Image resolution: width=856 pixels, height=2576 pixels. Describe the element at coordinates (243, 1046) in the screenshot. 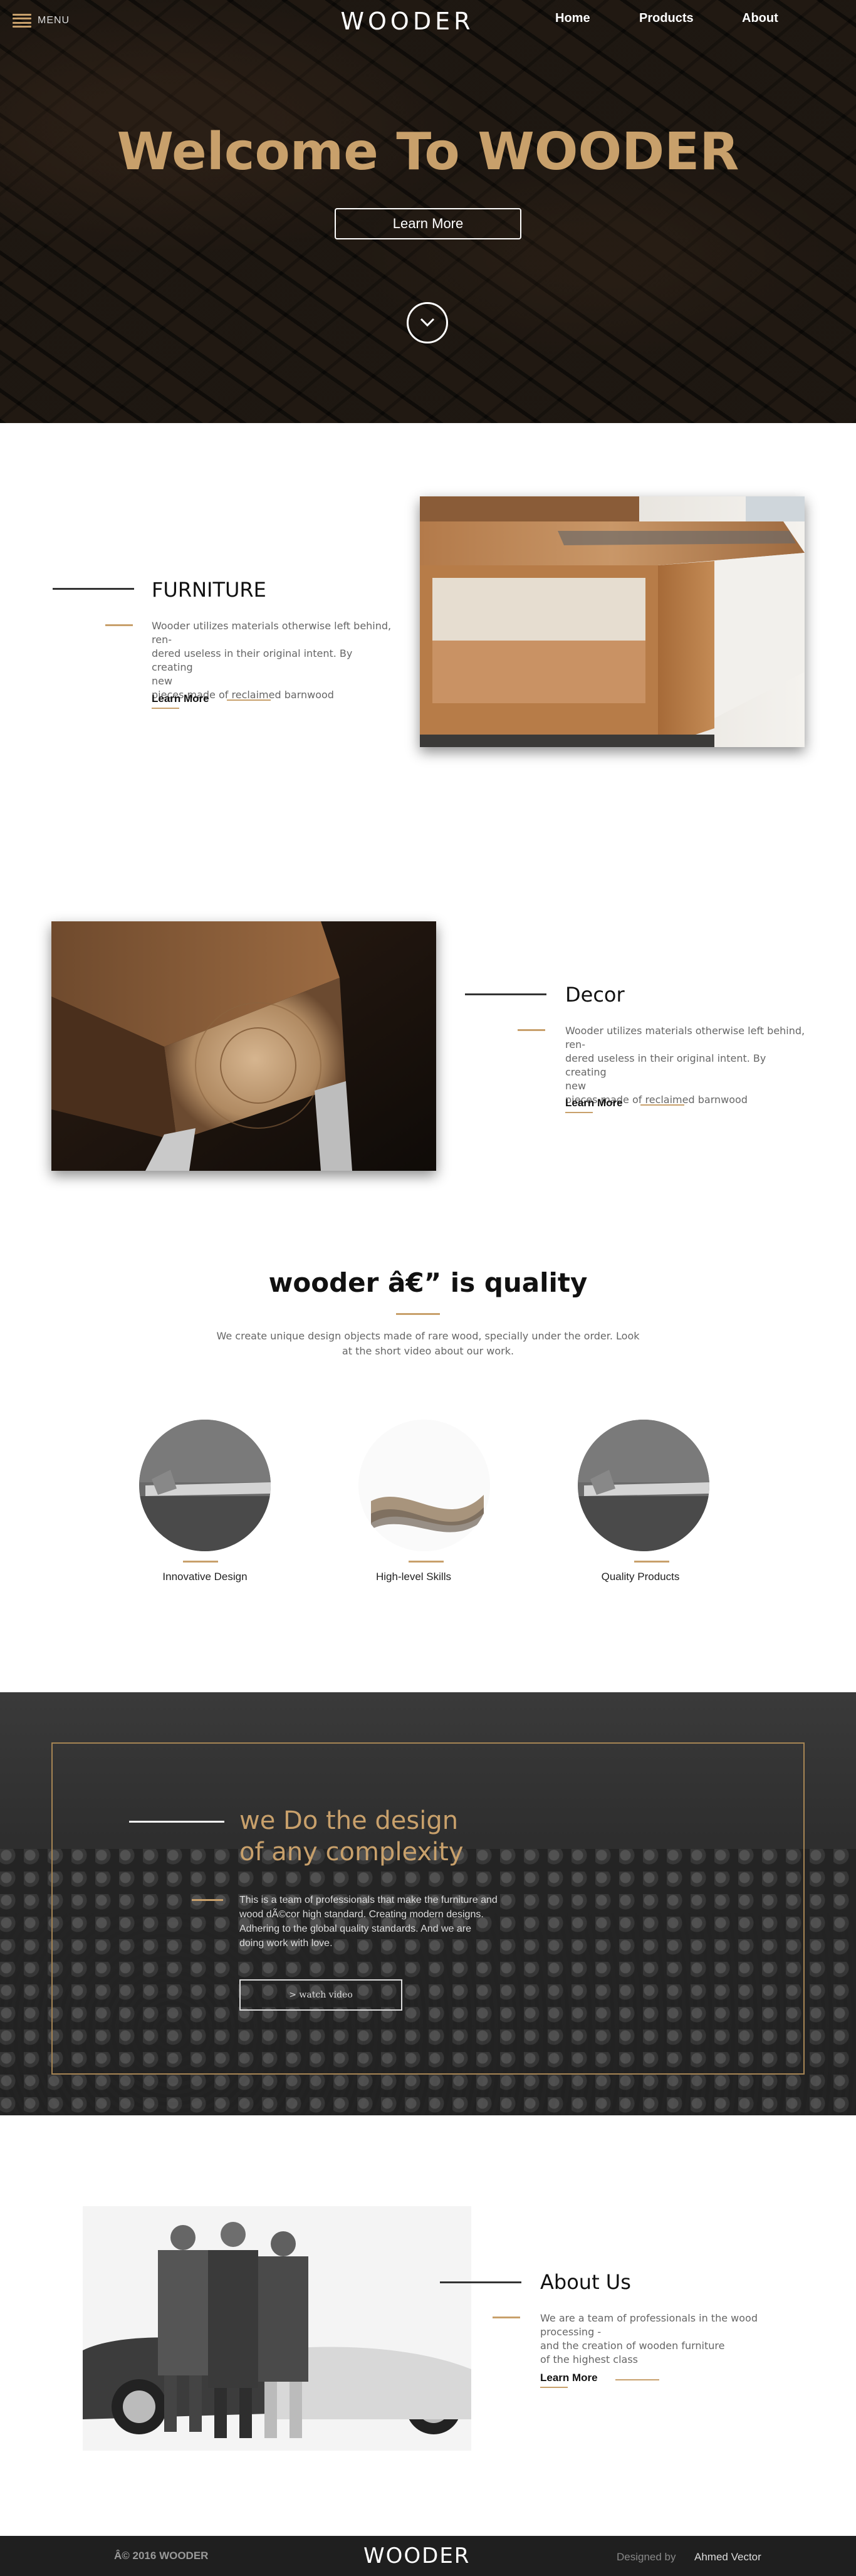

I see `decor-image` at that location.